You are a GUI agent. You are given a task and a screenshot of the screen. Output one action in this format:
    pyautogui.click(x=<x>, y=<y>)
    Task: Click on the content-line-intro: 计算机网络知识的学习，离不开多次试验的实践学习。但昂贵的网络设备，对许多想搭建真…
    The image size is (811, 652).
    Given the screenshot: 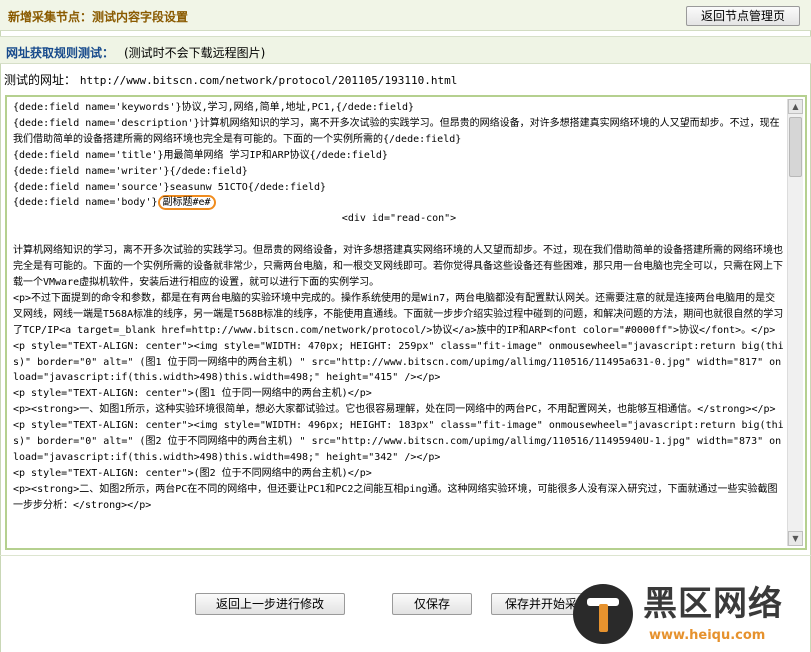 What is the action you would take?
    pyautogui.click(x=398, y=266)
    